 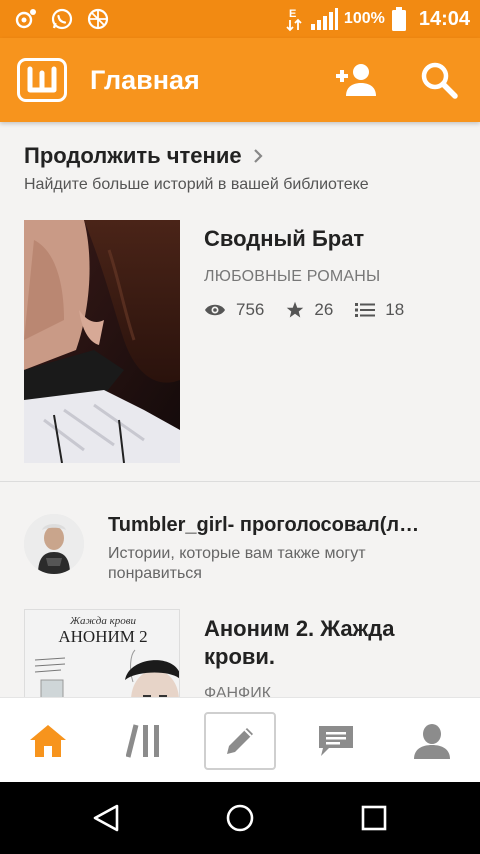 I want to click on tab-home, so click(x=48, y=740).